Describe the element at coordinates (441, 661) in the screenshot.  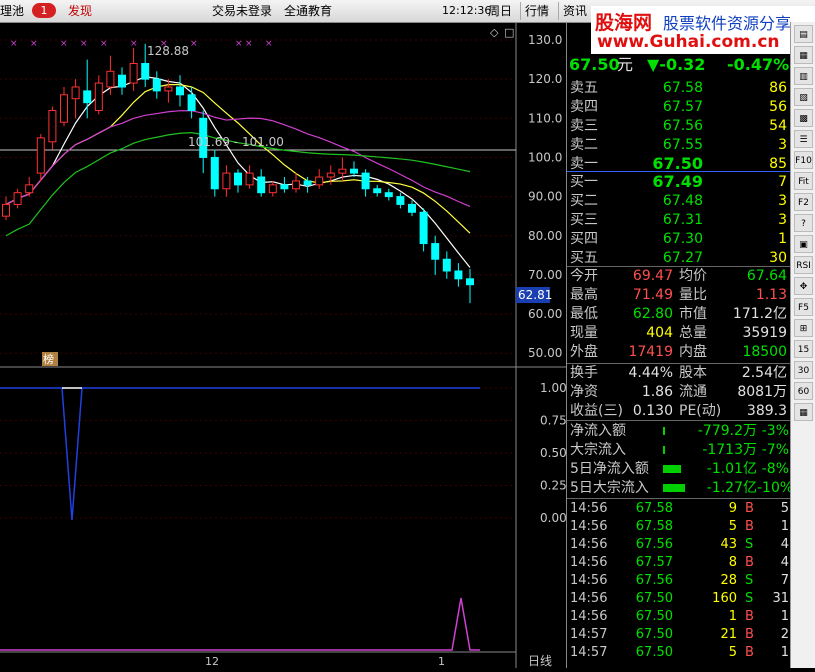
I see `x-label-jan: 1` at that location.